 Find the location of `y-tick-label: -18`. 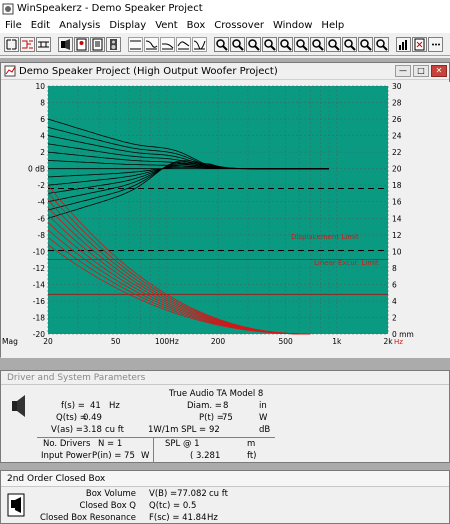

y-tick-label: -18 is located at coordinates (39, 317).